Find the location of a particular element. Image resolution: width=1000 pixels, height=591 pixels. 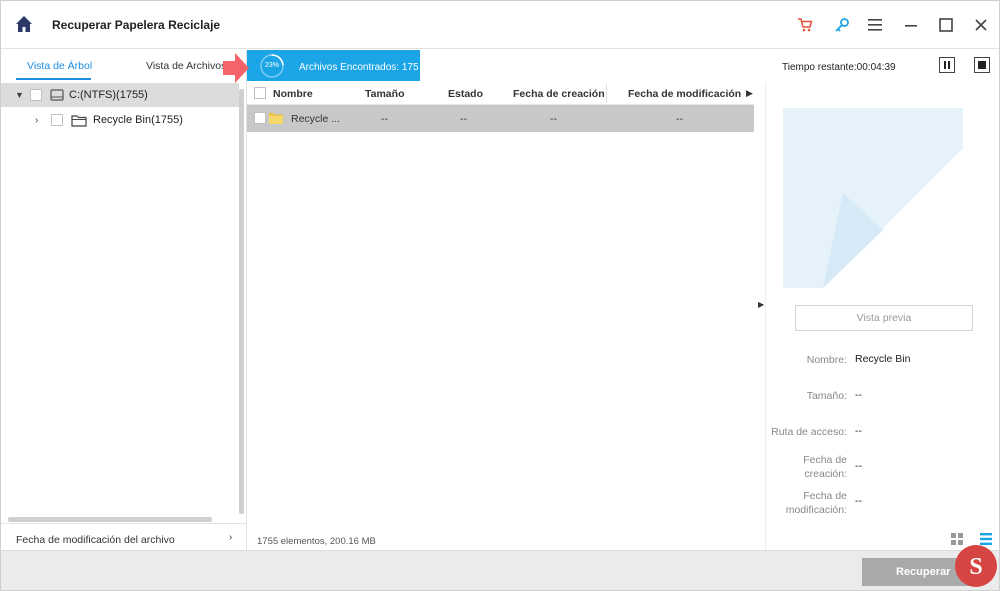

folder-icon is located at coordinates (276, 118).